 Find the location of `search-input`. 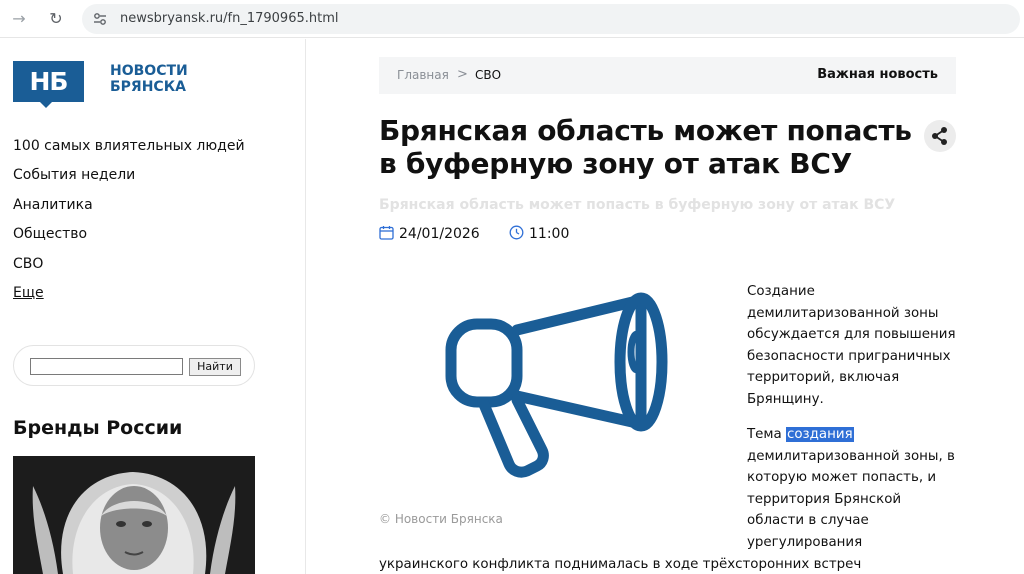

search-input is located at coordinates (106, 366).